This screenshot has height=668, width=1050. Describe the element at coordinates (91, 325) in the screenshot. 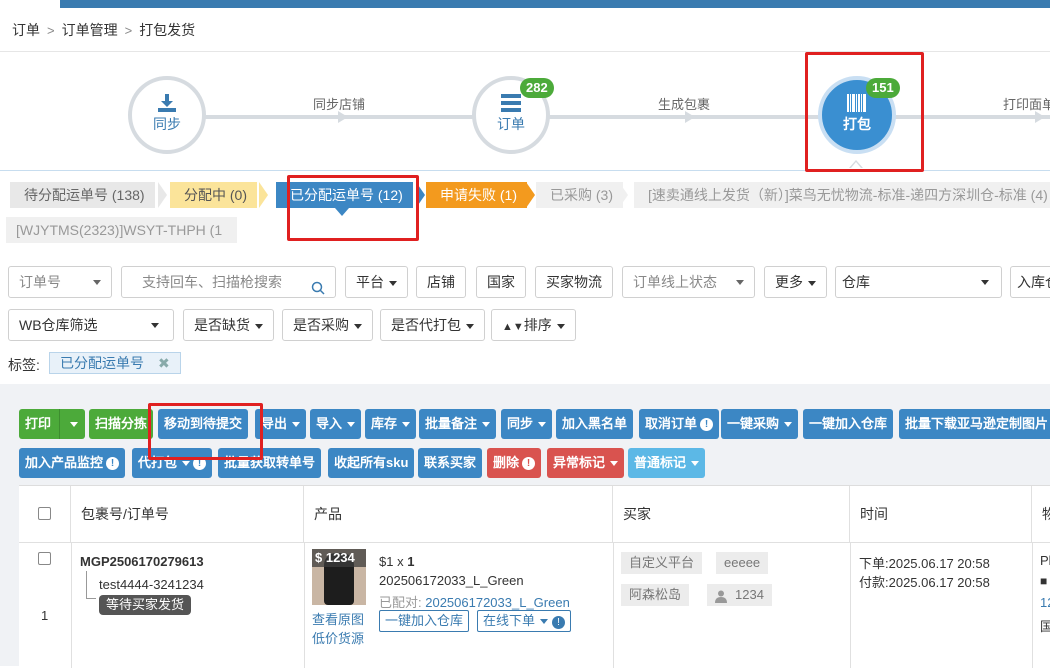

I see `wb-warehouse-select: WB仓库筛选` at that location.